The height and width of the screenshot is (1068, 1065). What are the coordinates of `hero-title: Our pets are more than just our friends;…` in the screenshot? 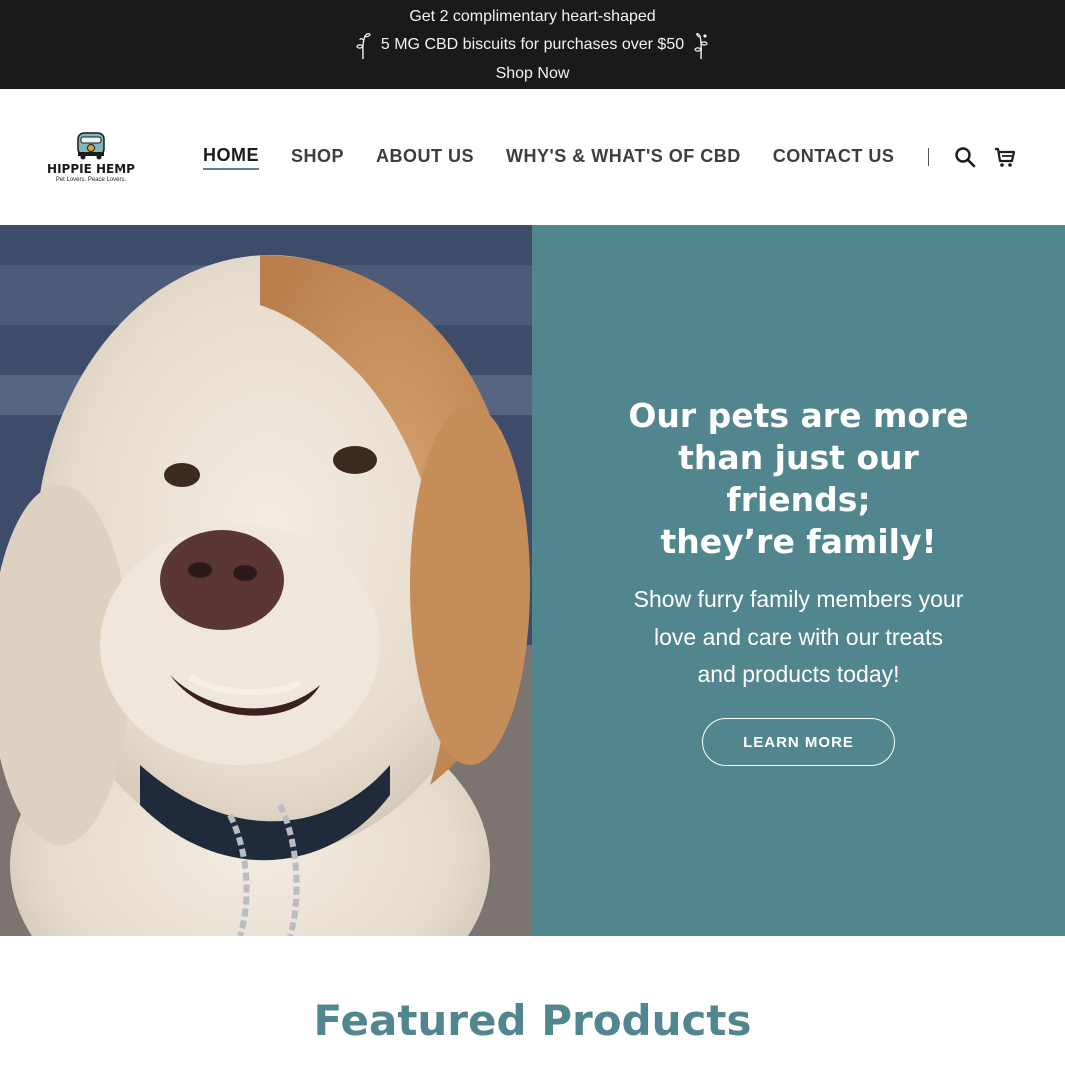 It's located at (798, 479).